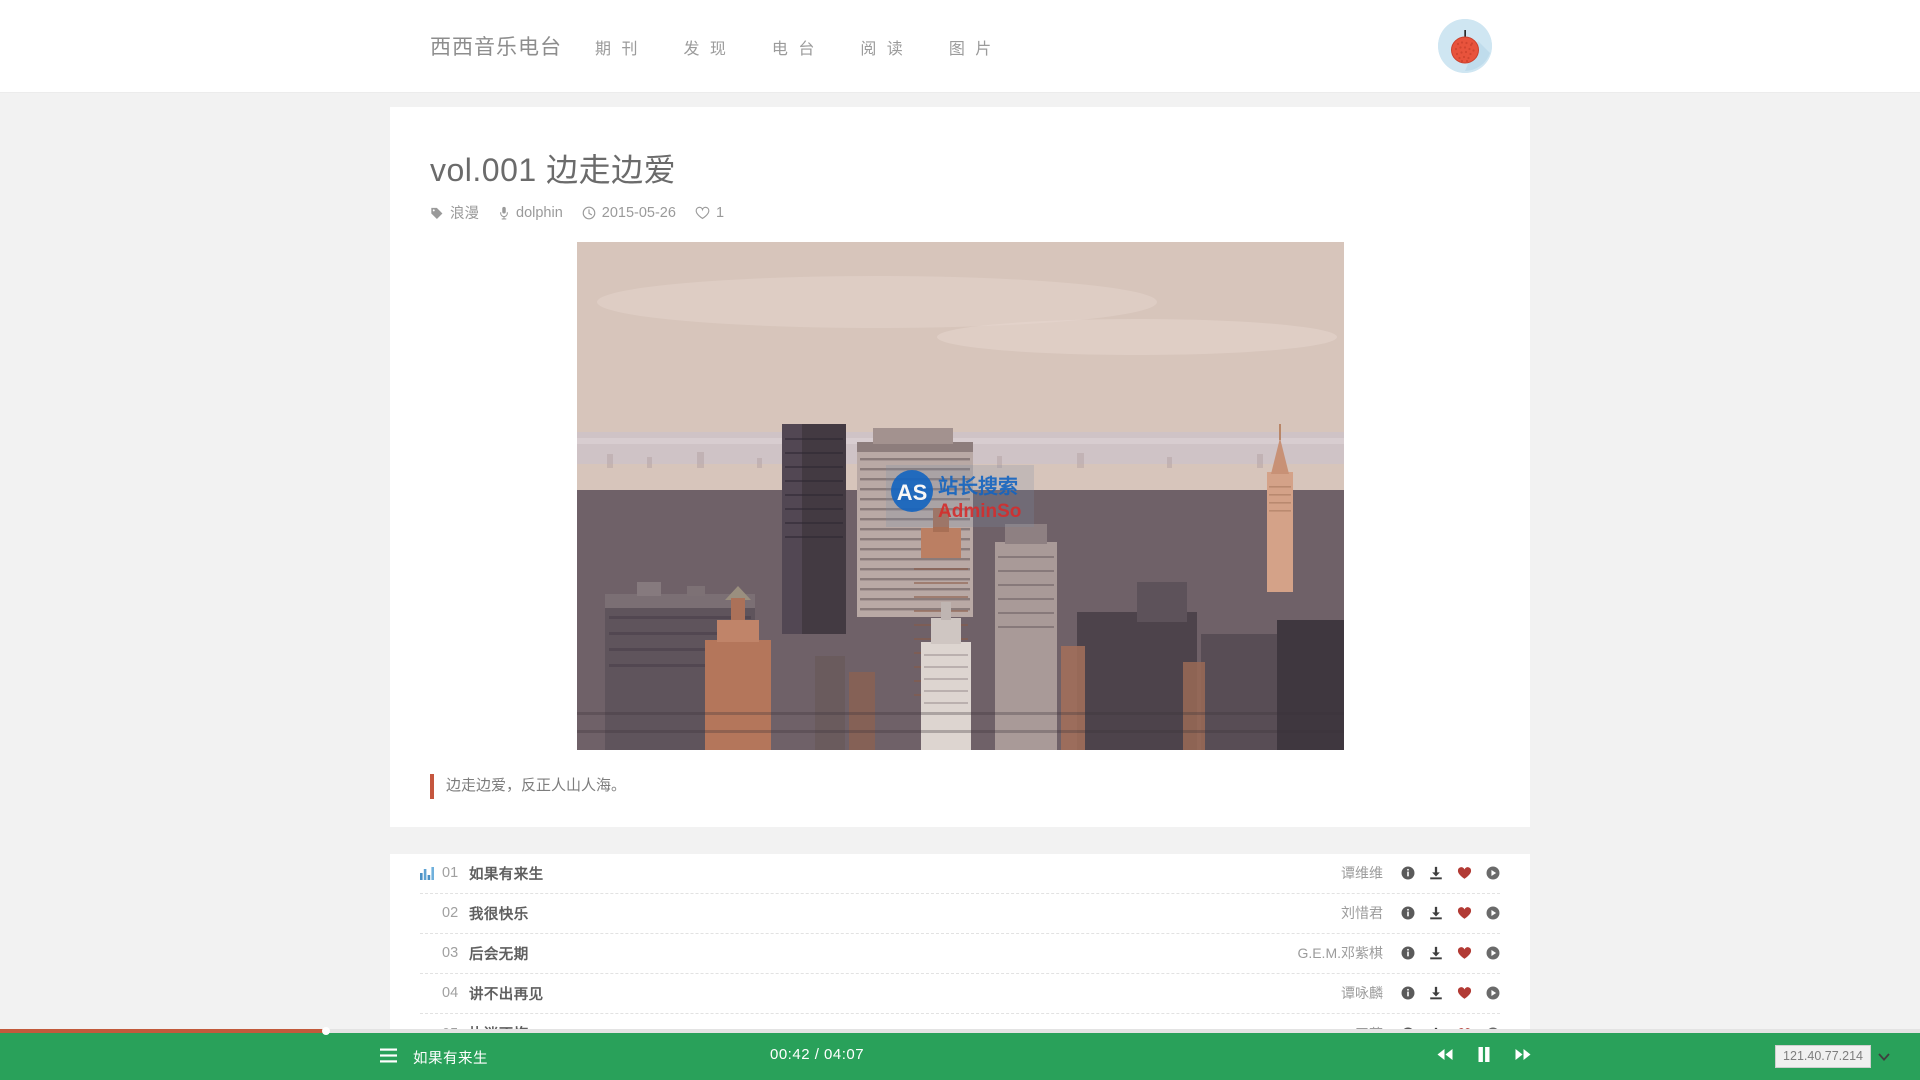 Image resolution: width=1920 pixels, height=1080 pixels. What do you see at coordinates (589, 212) in the screenshot?
I see `clock-icon` at bounding box center [589, 212].